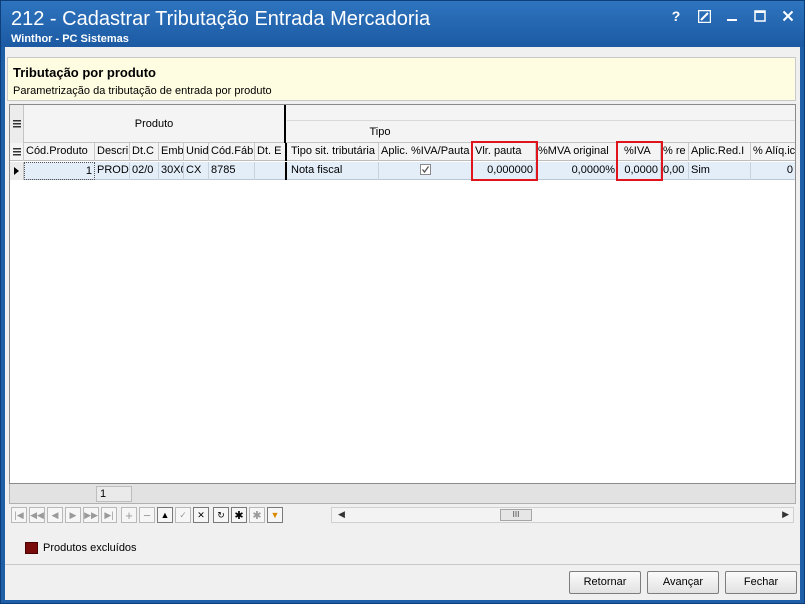 The height and width of the screenshot is (604, 805). I want to click on retornar-label: Retornar, so click(605, 582).